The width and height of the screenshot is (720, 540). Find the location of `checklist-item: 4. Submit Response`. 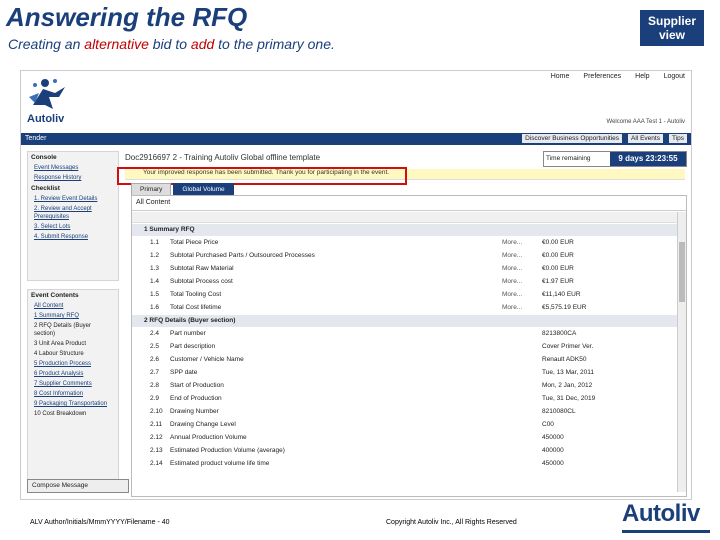

checklist-item: 4. Submit Response is located at coordinates (73, 237).